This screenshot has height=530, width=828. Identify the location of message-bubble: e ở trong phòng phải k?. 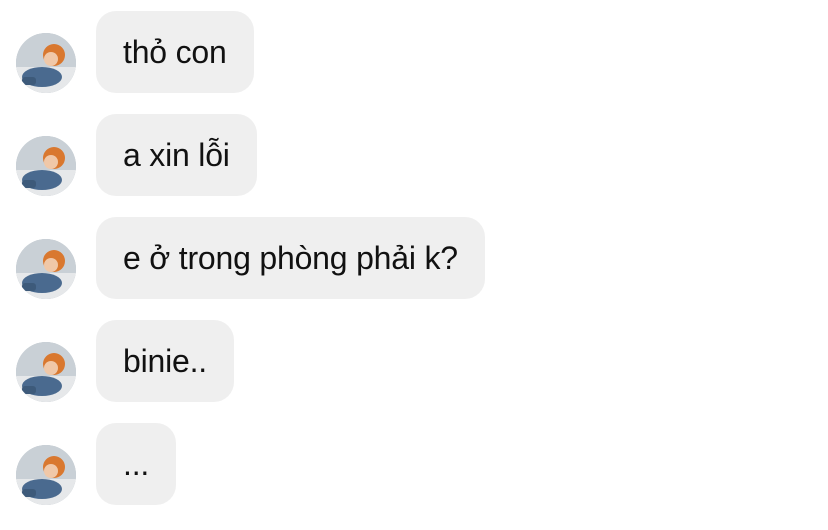
(290, 258).